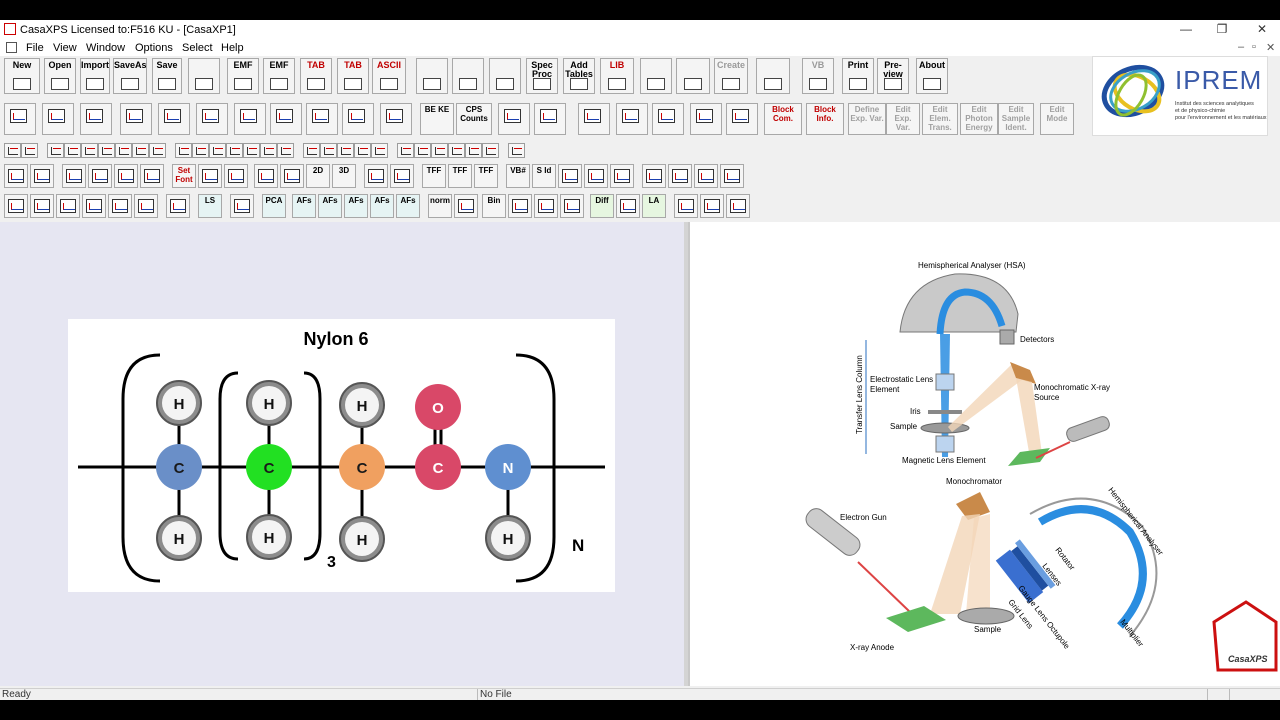 The height and width of the screenshot is (720, 1280). Describe the element at coordinates (602, 206) in the screenshot. I see `diff-button: Diff` at that location.